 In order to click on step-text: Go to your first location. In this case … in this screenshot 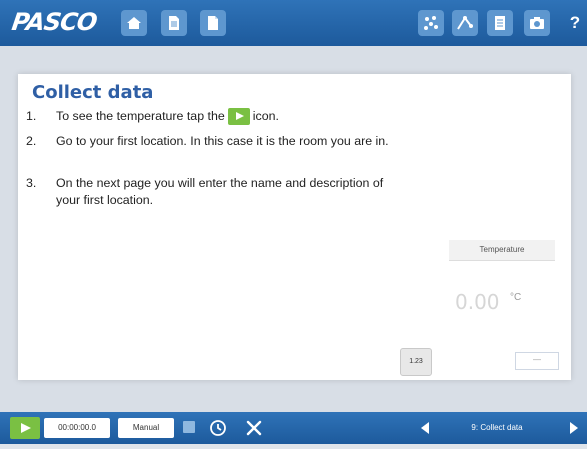, I will do `click(222, 141)`.